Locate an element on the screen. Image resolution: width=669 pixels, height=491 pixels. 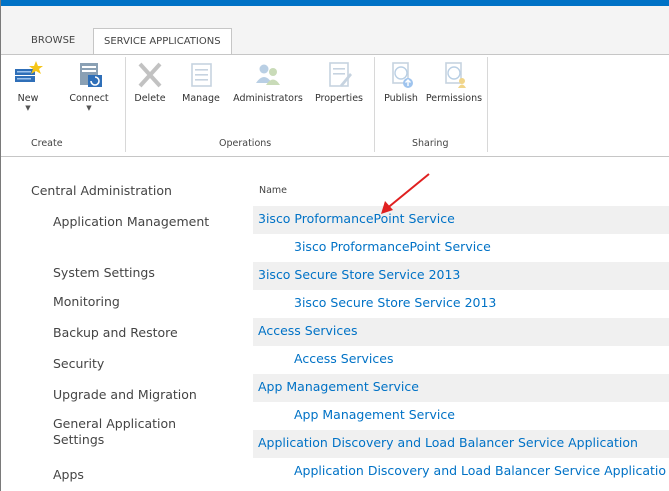
administrators-button: Administrators is located at coordinates (268, 81).